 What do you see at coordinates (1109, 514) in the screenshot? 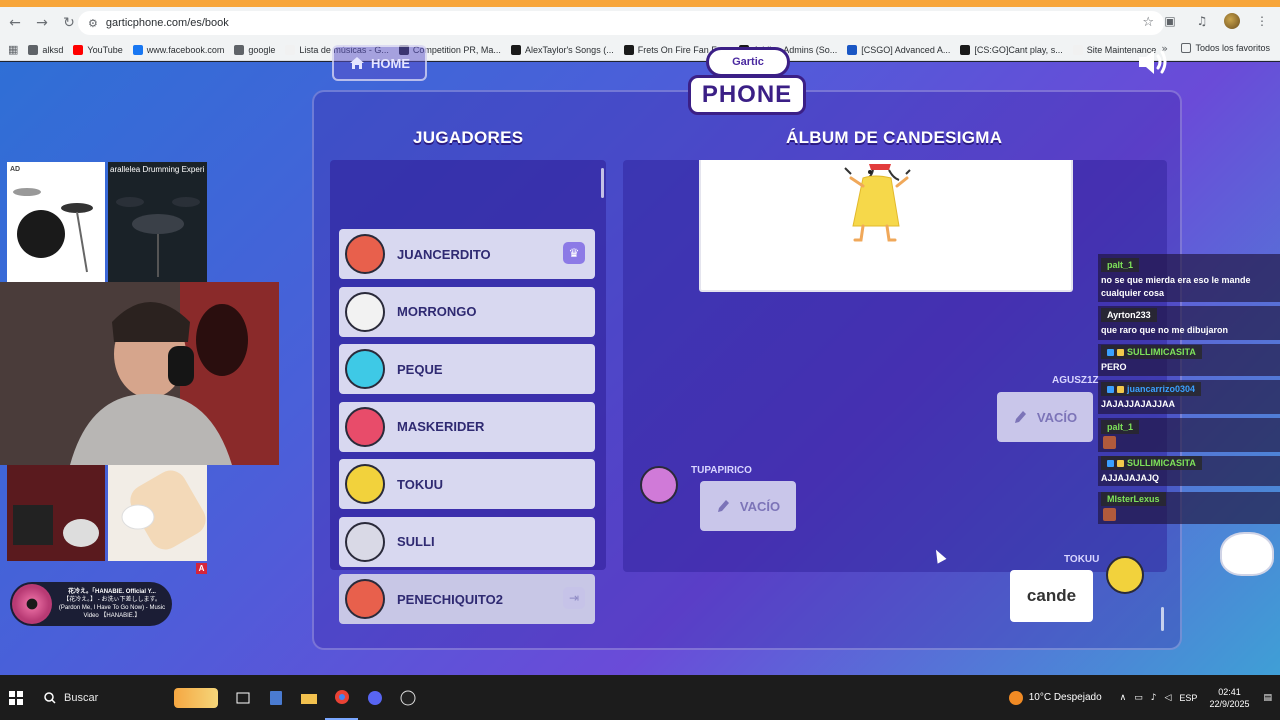
I see `chat-emote-icon` at bounding box center [1109, 514].